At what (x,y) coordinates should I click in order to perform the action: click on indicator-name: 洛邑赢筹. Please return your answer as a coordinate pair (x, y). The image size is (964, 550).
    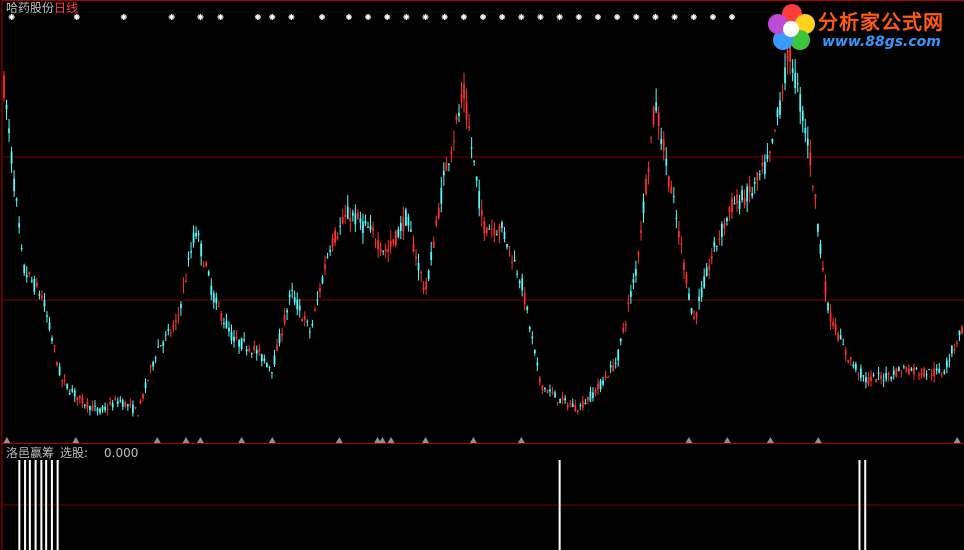
    Looking at the image, I should click on (30, 453).